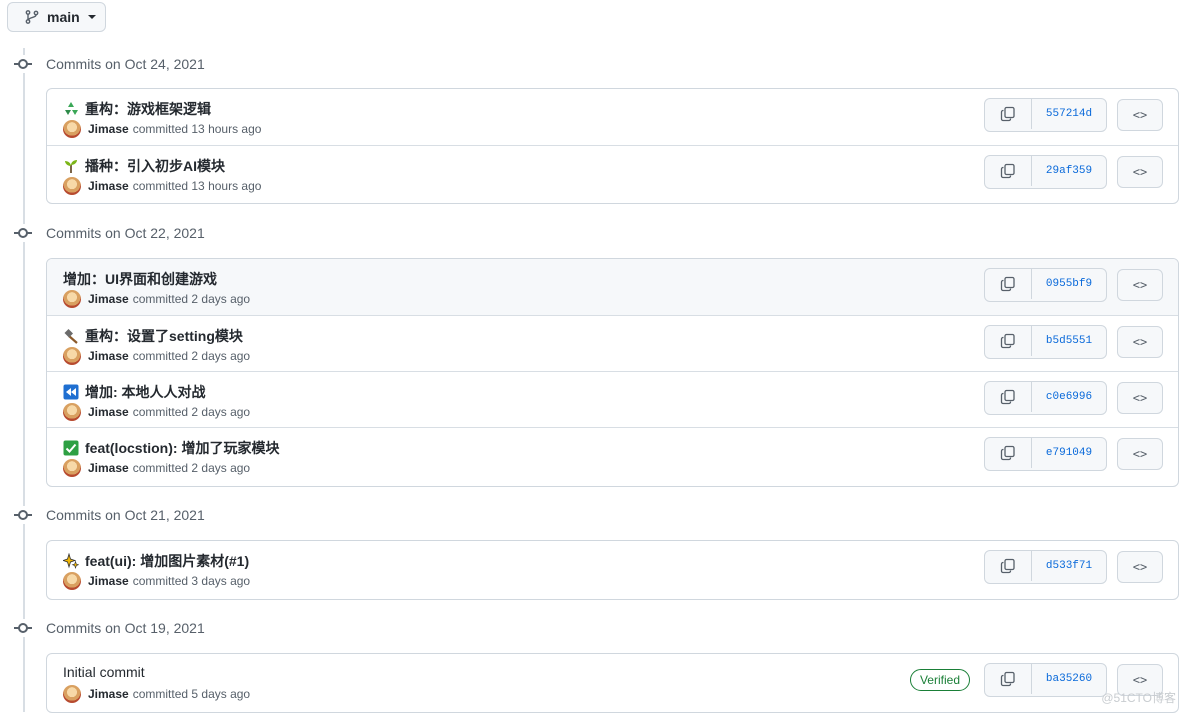 Image resolution: width=1184 pixels, height=713 pixels. Describe the element at coordinates (32, 17) in the screenshot. I see `git-branch-icon` at that location.